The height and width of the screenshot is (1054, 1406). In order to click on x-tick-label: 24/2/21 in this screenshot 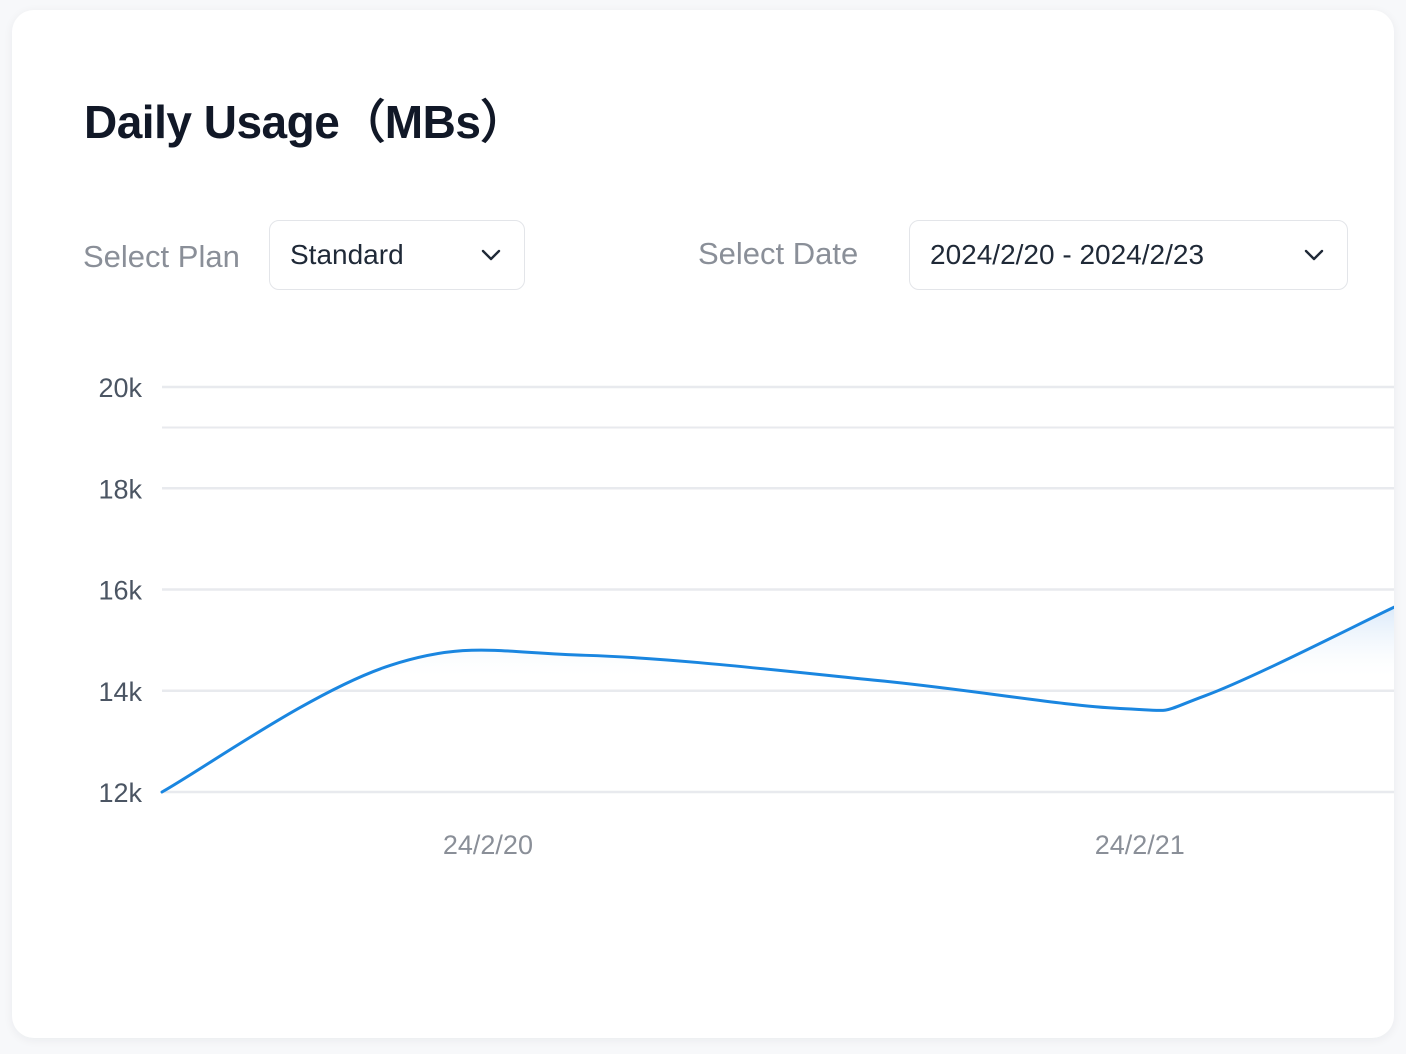, I will do `click(1140, 845)`.